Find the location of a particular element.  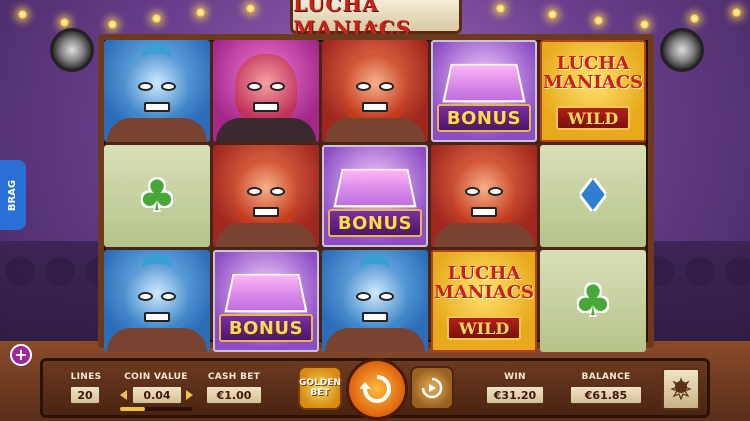

menu-emblem-icon is located at coordinates (681, 389).